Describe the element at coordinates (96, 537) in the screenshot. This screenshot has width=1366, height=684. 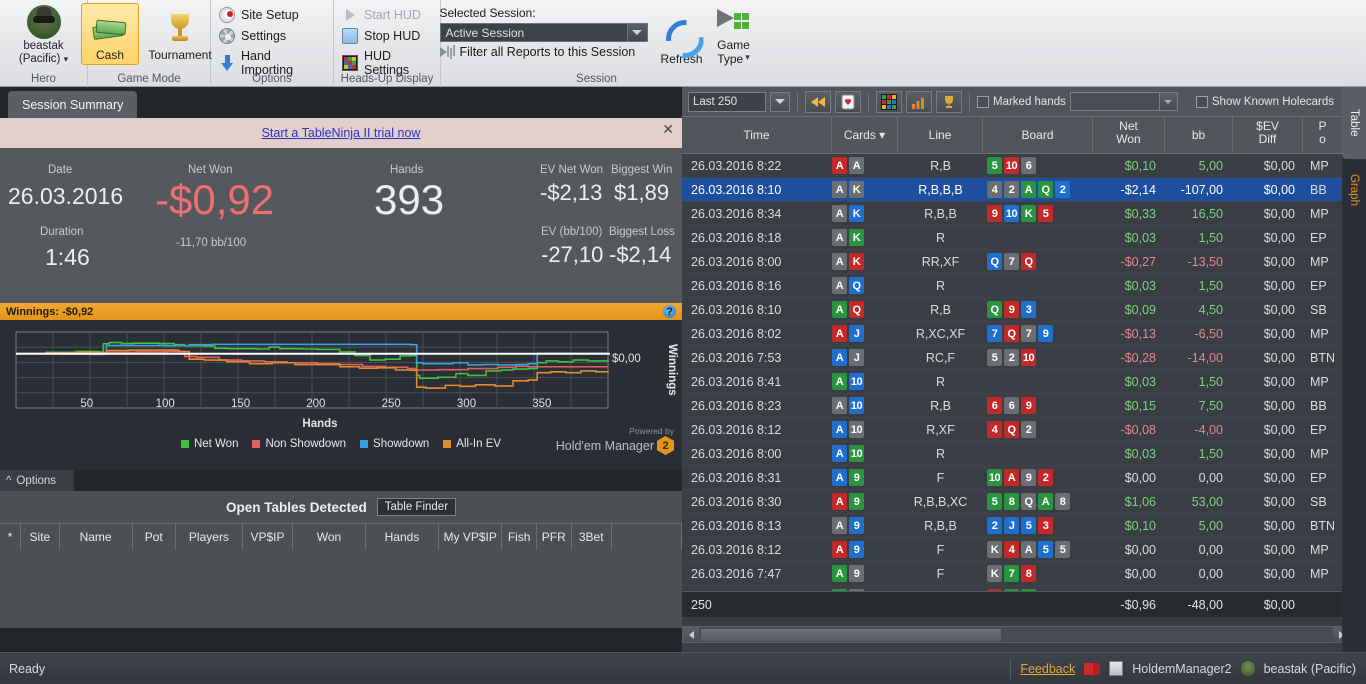
I see `open-tables-column-header: Name` at that location.